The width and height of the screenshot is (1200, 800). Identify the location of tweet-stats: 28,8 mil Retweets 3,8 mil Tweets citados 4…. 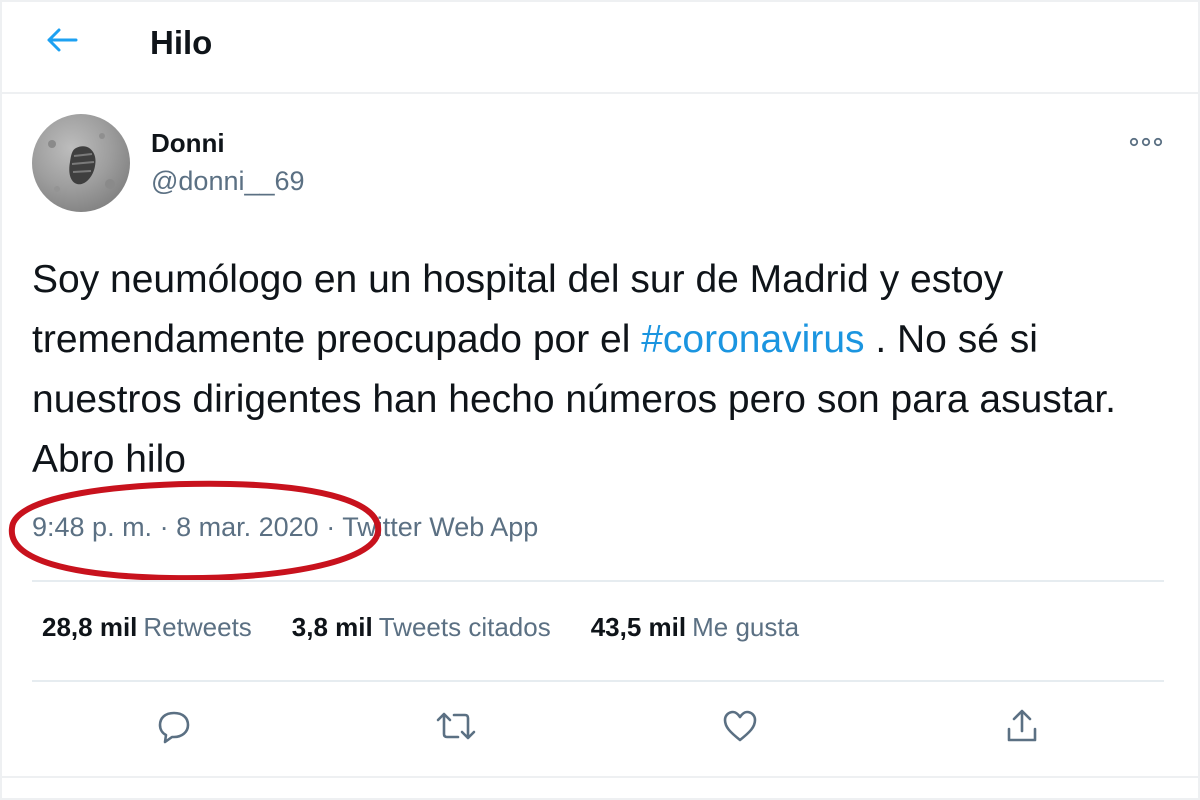
(420, 627).